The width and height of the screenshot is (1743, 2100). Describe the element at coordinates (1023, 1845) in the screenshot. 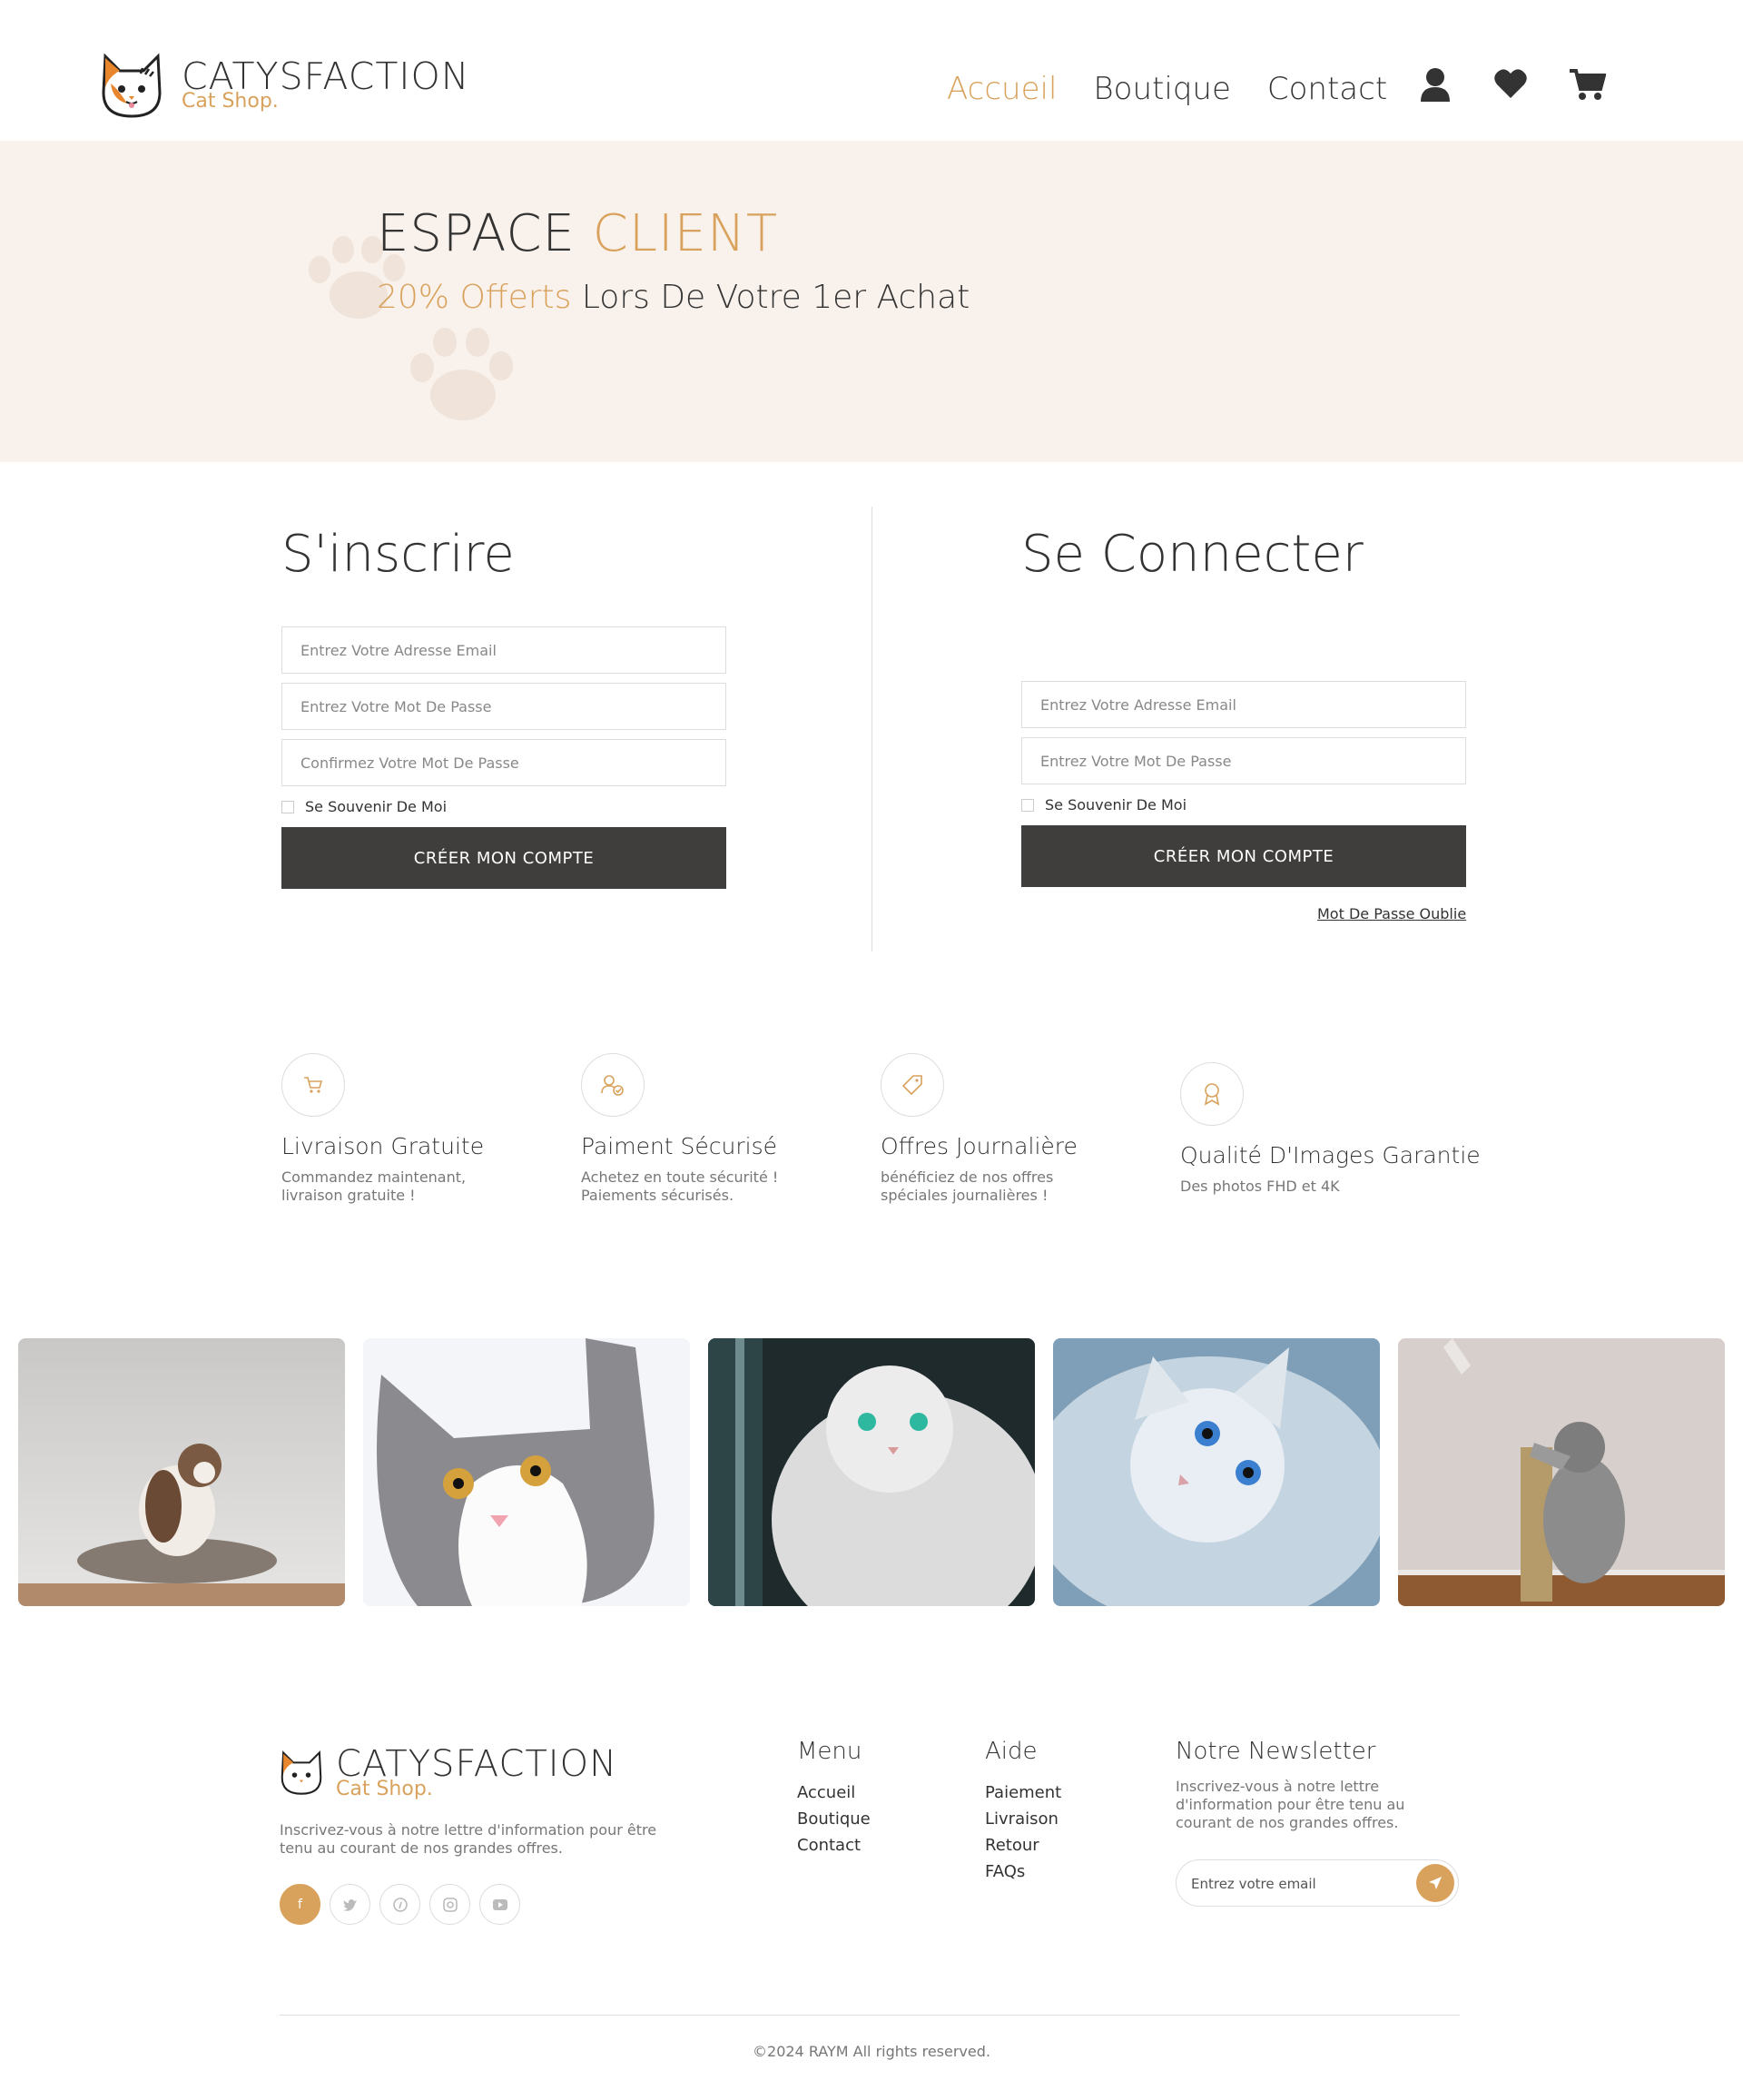

I see `footer-link-retour: Retour` at that location.